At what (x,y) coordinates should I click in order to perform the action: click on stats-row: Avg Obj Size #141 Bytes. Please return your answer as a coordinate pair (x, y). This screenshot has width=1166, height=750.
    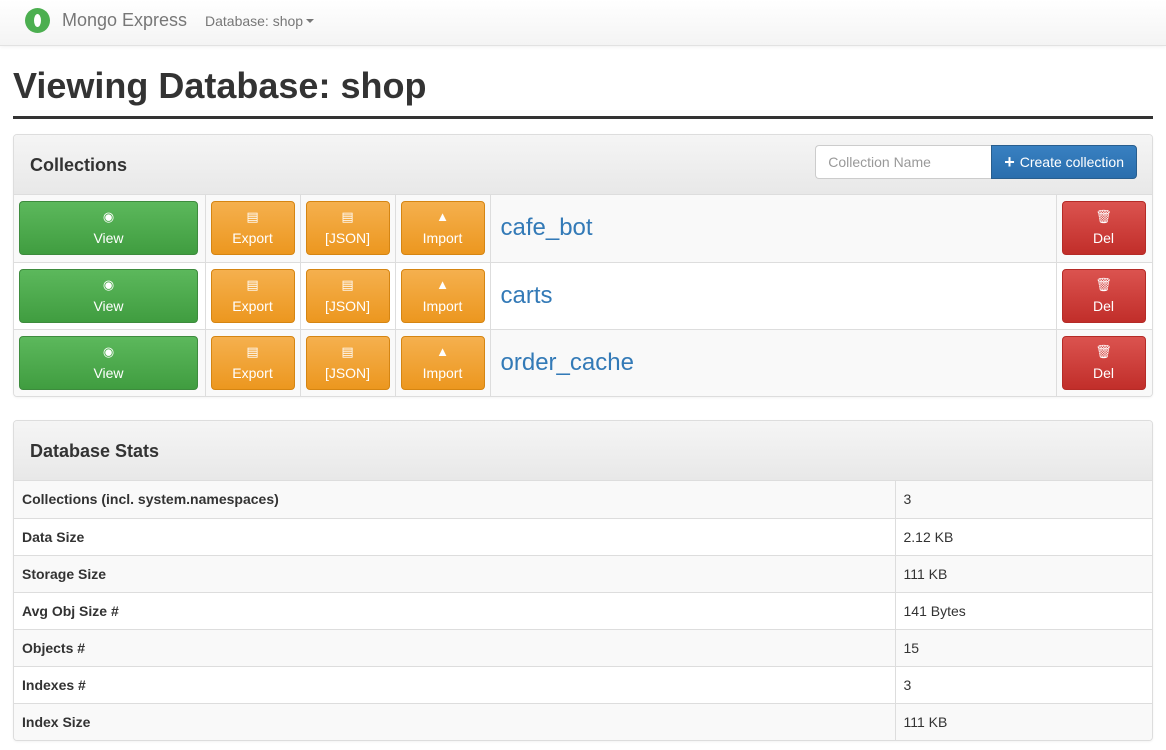
    Looking at the image, I should click on (583, 610).